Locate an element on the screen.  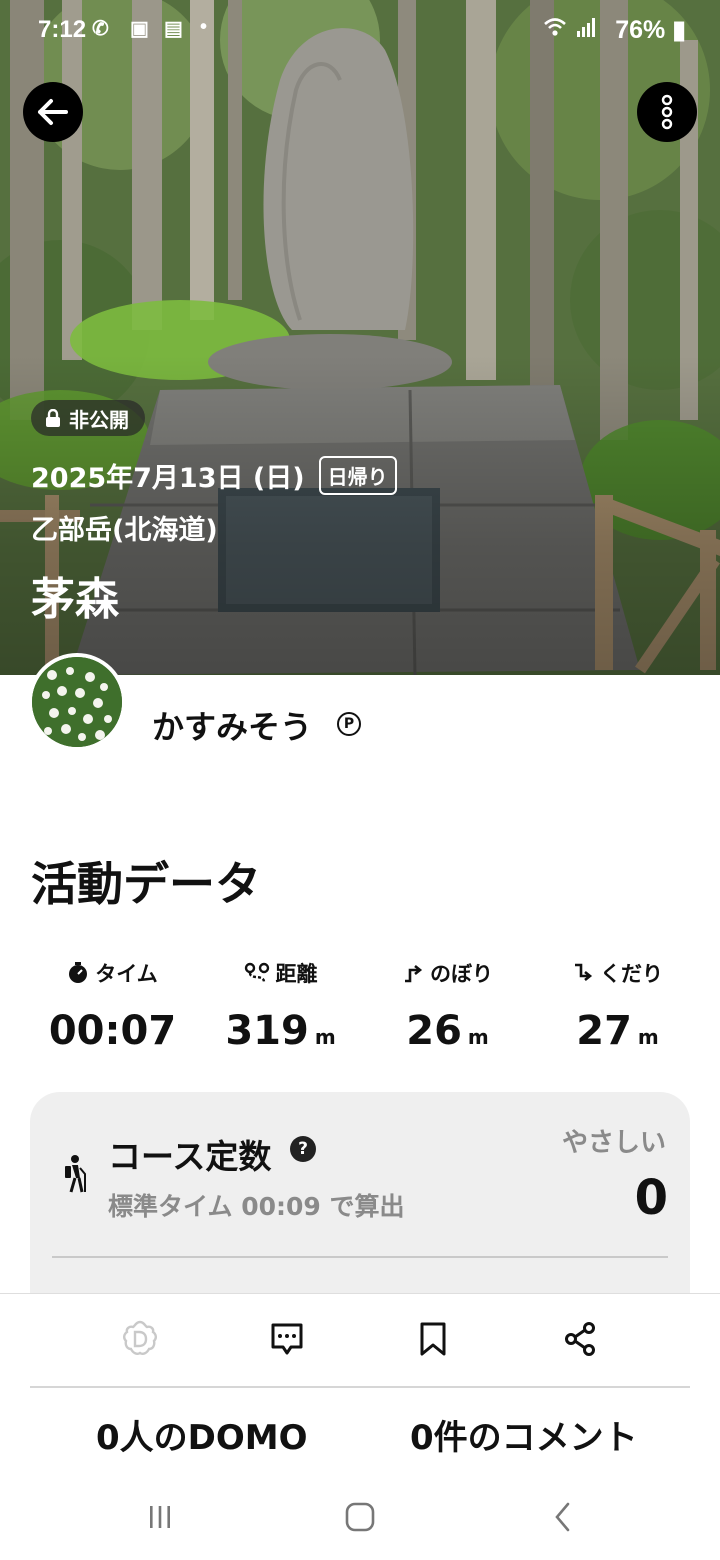
avatar is located at coordinates (77, 702).